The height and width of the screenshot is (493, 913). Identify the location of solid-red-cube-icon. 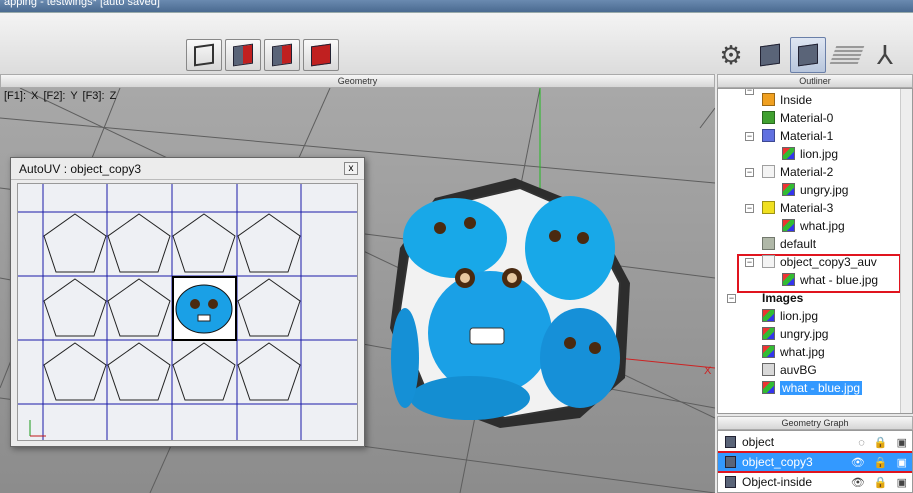
(321, 55).